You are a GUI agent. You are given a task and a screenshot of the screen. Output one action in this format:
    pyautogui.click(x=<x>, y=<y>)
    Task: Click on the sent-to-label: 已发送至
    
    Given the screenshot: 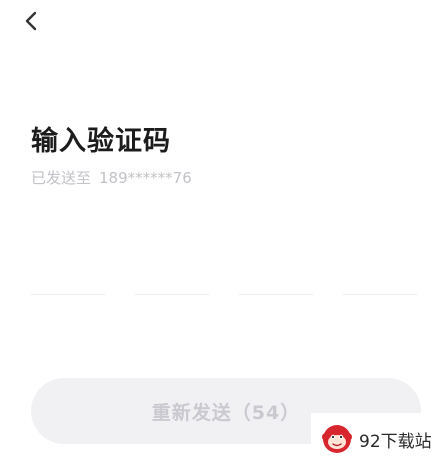 What is the action you would take?
    pyautogui.click(x=61, y=178)
    